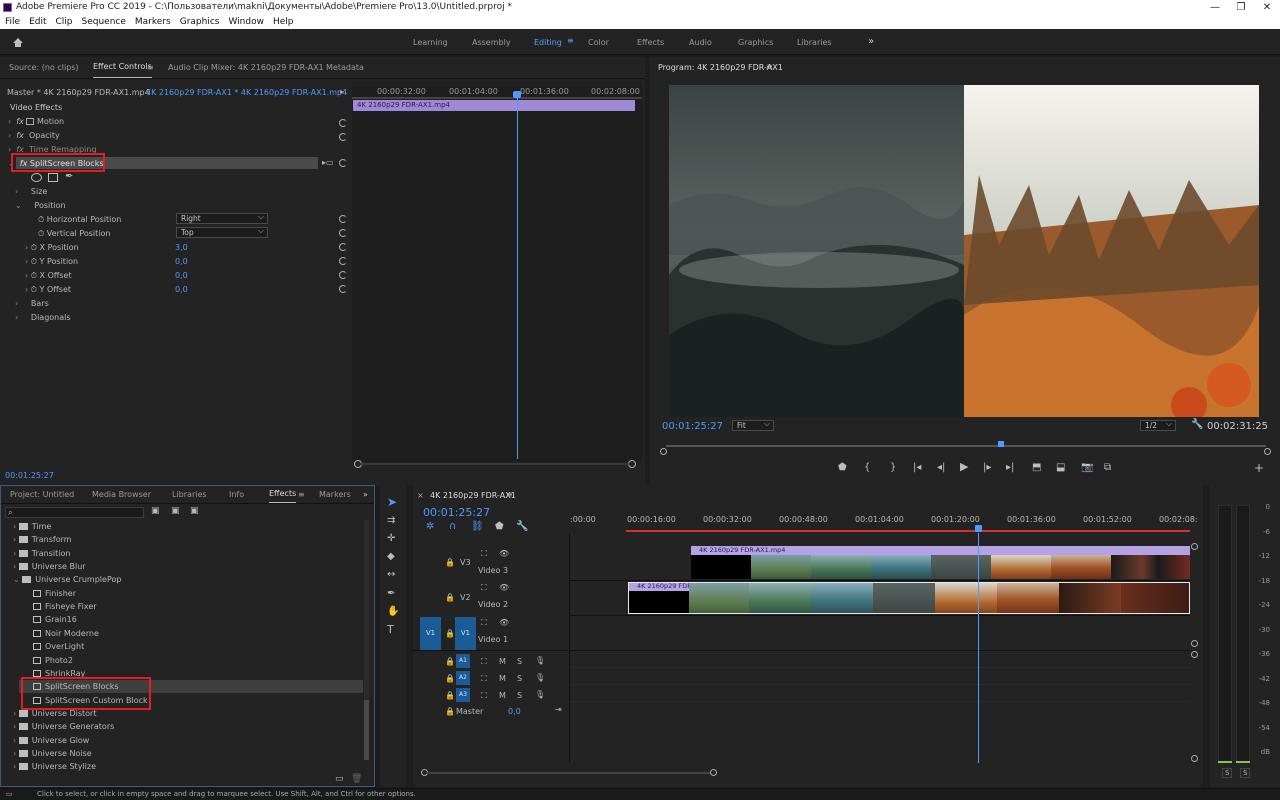 This screenshot has height=800, width=1280. Describe the element at coordinates (74, 512) in the screenshot. I see `effects-search-input: ⌕` at that location.